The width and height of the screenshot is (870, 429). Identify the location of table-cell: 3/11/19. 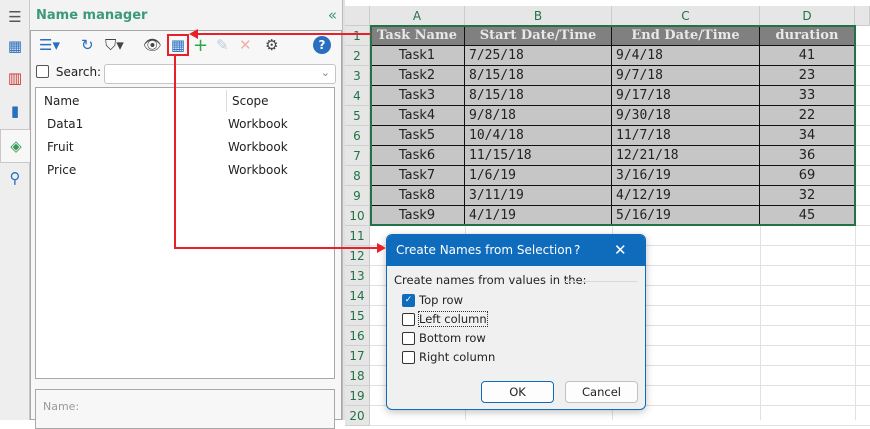
(538, 196).